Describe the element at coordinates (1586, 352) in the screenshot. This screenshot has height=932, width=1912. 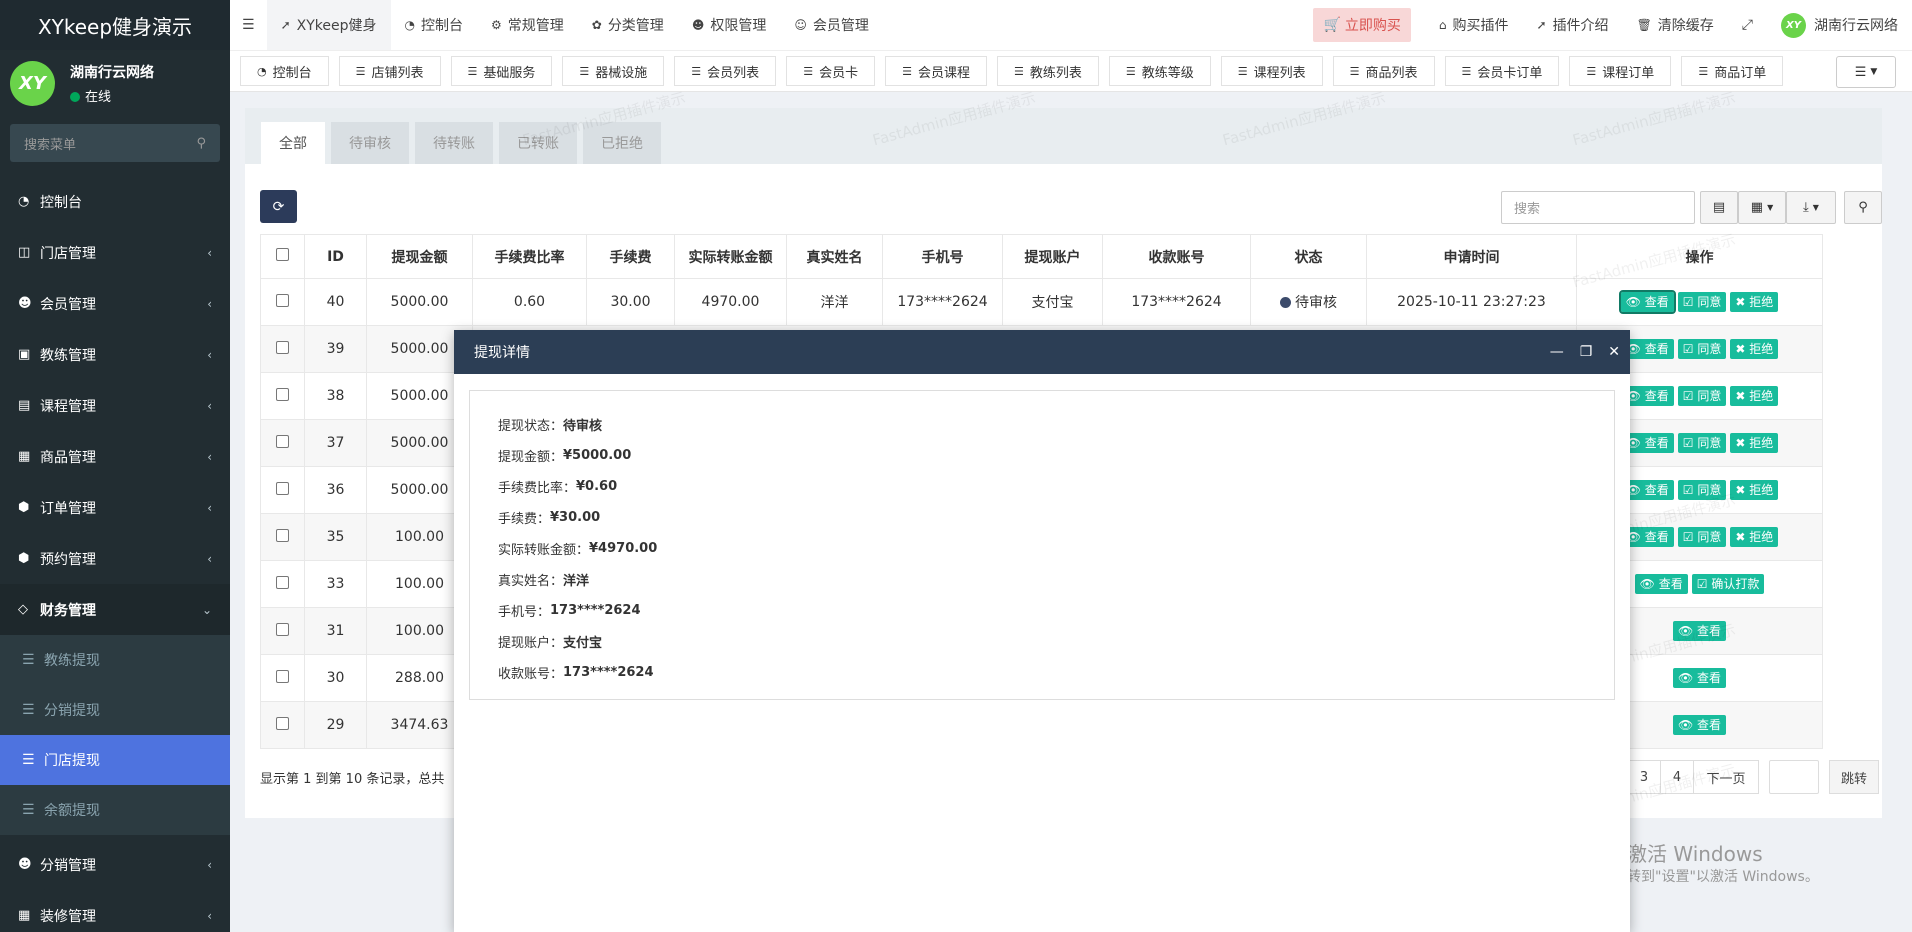
I see `maximize-icon: ❐` at that location.